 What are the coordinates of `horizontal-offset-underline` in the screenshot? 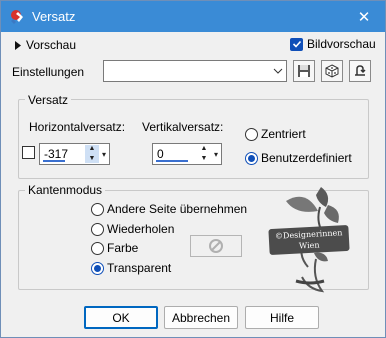 It's located at (54, 161).